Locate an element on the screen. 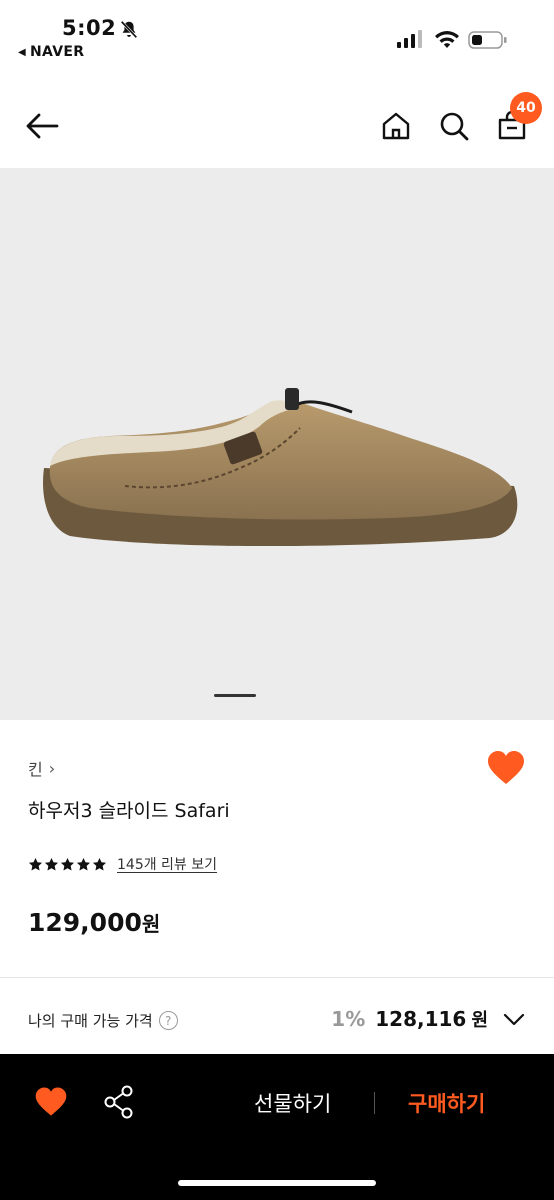 The width and height of the screenshot is (554, 1200). battery-icon is located at coordinates (487, 40).